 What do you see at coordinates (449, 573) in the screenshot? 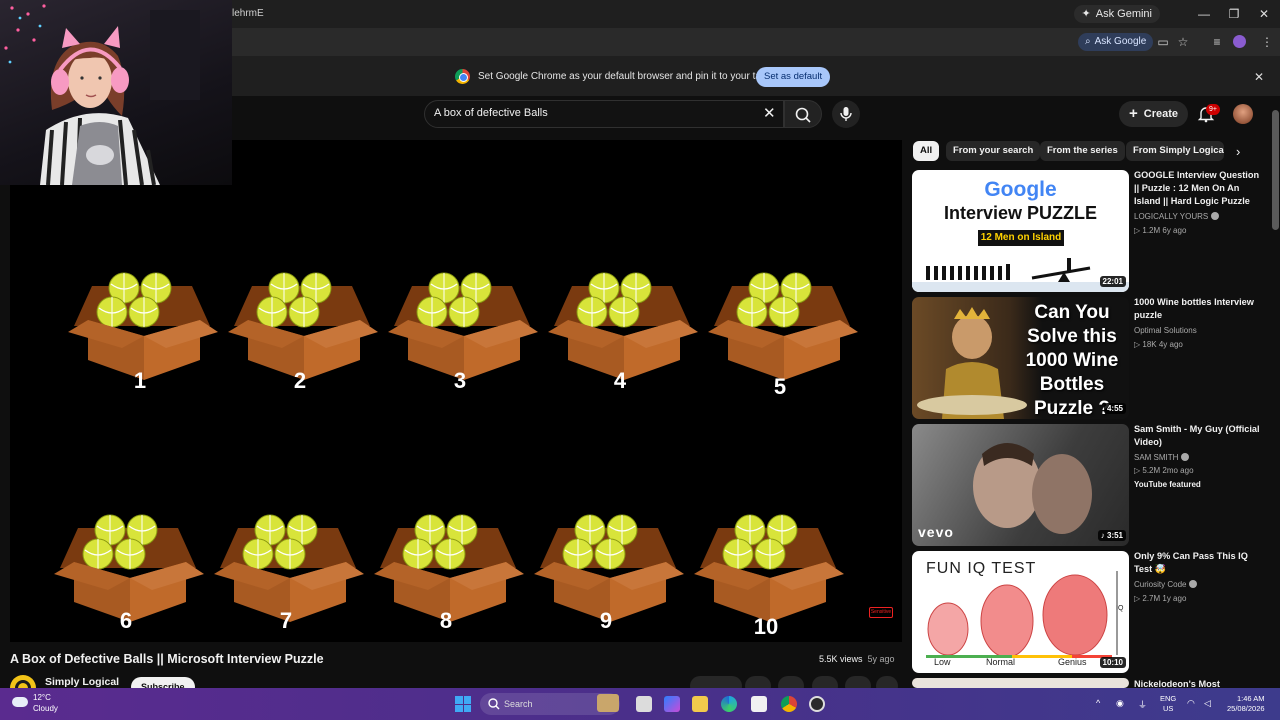
I see `ball-box-8: 8` at bounding box center [449, 573].